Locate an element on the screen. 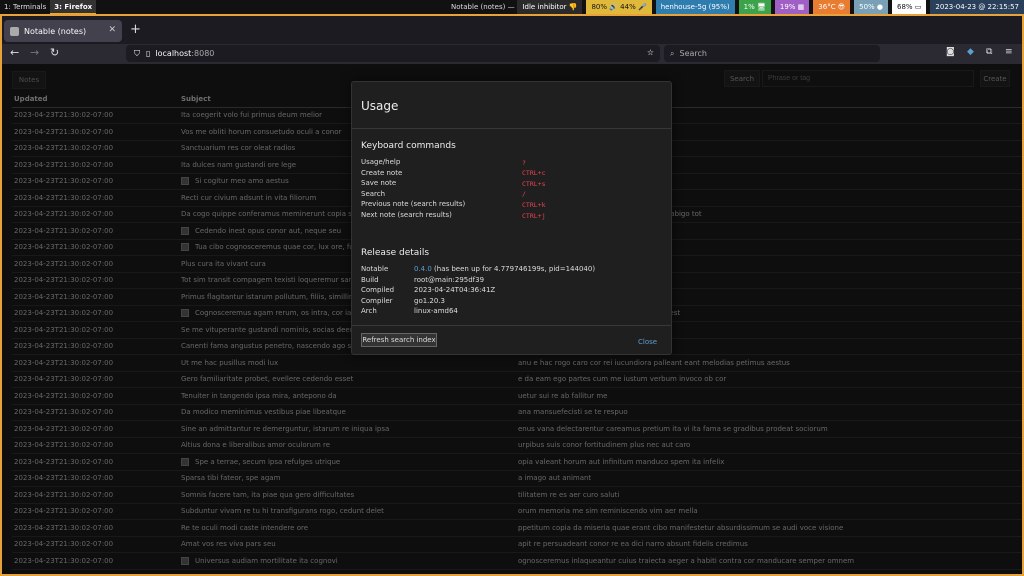 The image size is (1024, 576). modal-title: Usage is located at coordinates (380, 106).